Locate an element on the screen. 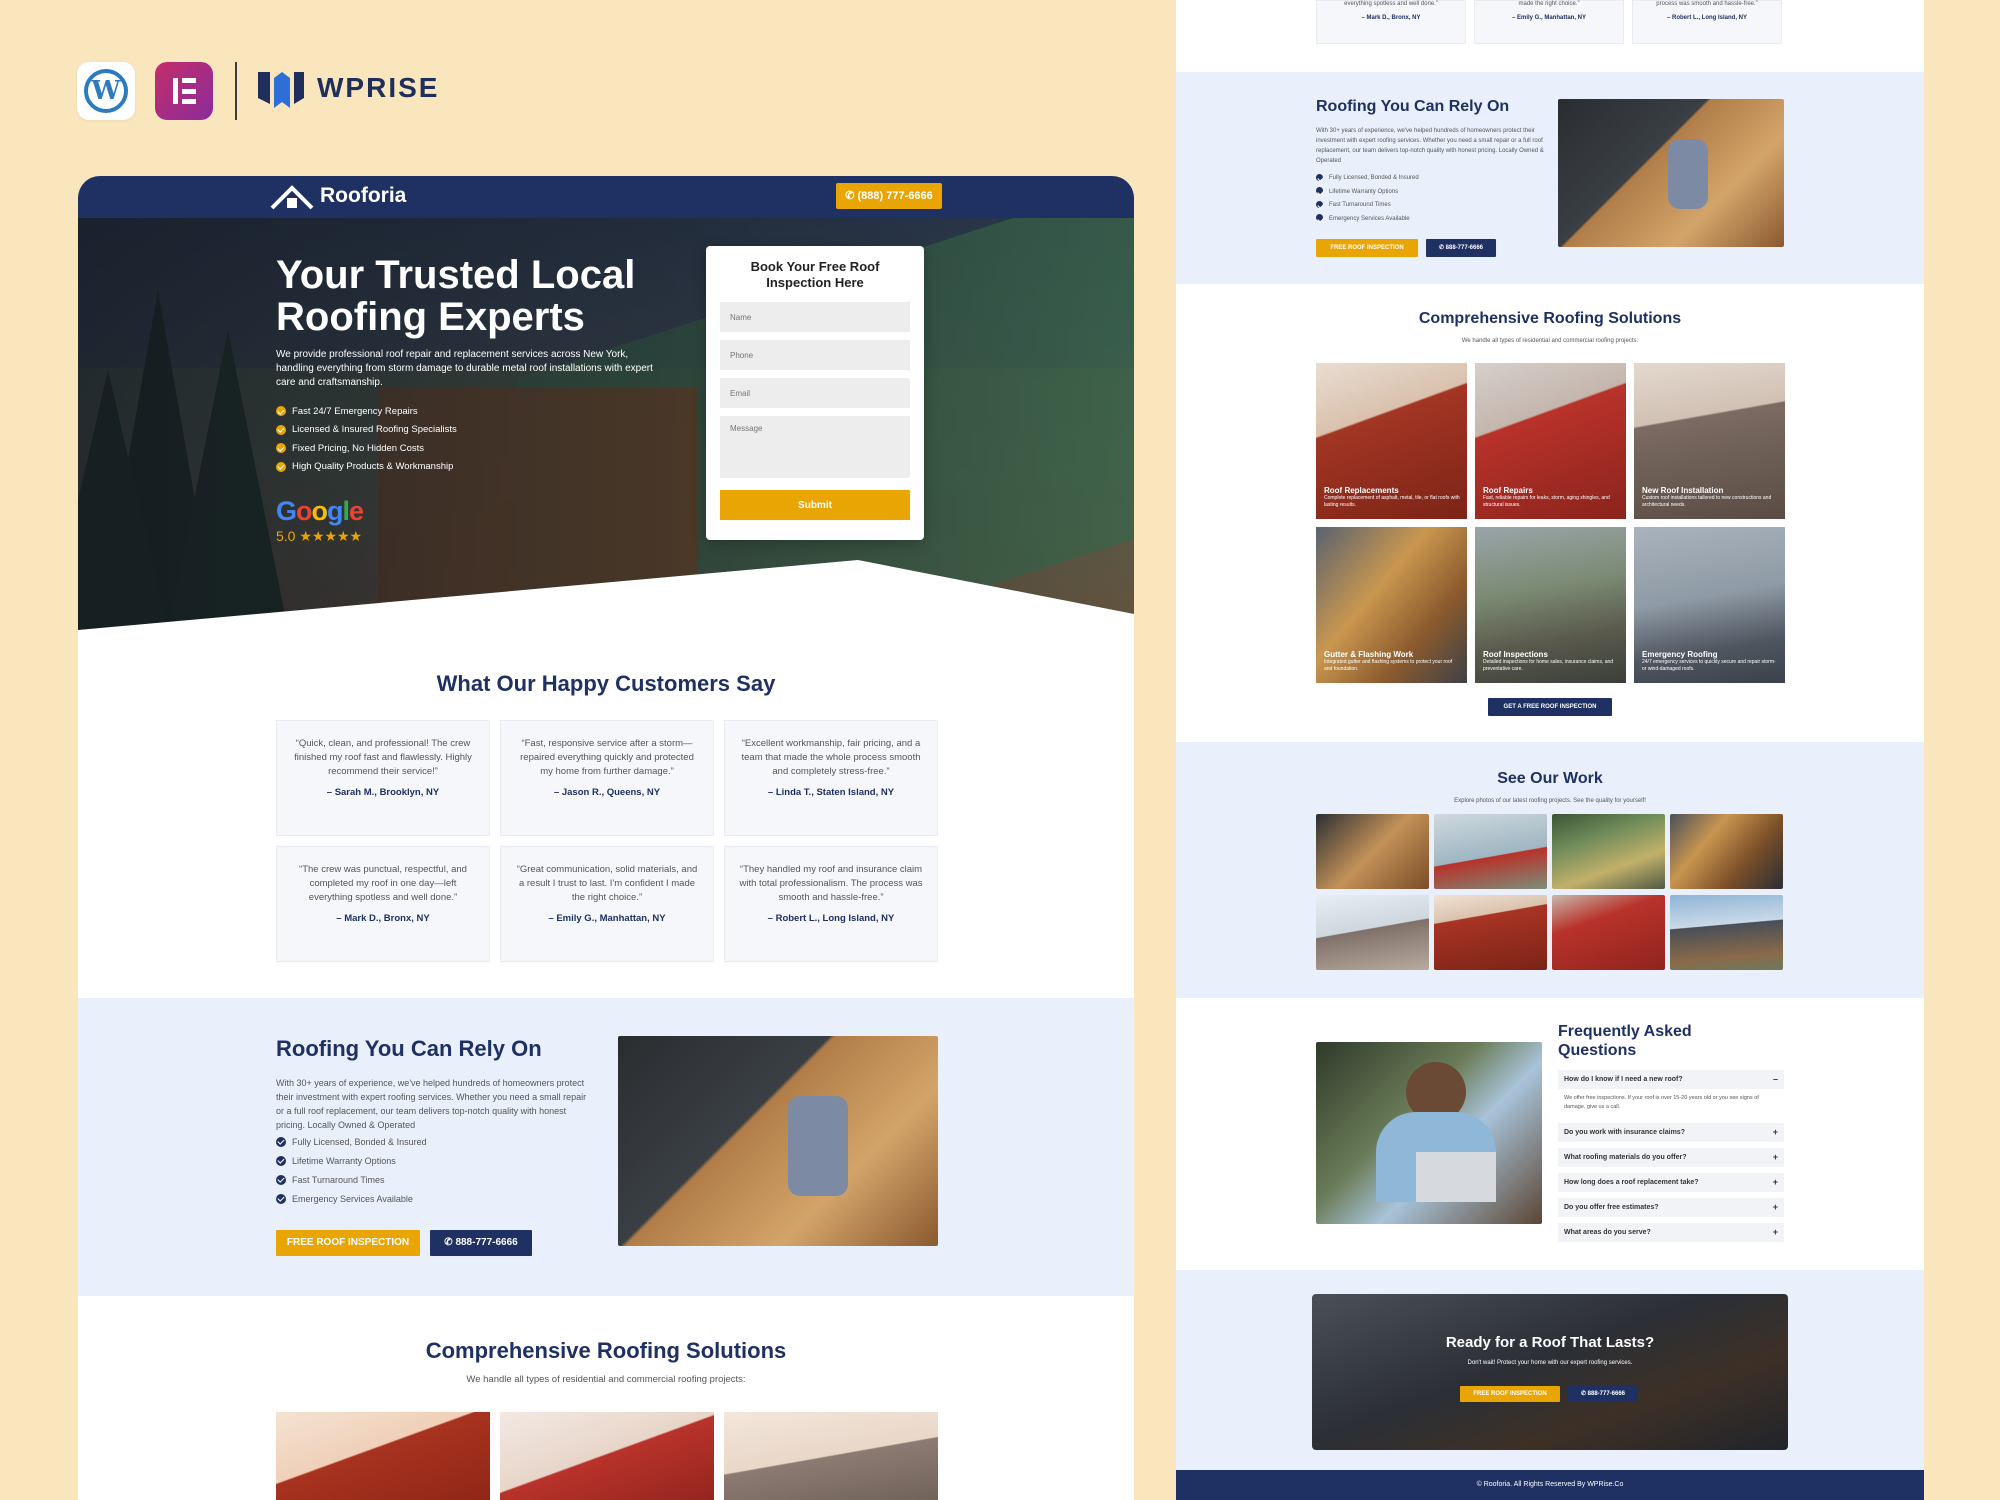 The image size is (2000, 1500). divider is located at coordinates (236, 91).